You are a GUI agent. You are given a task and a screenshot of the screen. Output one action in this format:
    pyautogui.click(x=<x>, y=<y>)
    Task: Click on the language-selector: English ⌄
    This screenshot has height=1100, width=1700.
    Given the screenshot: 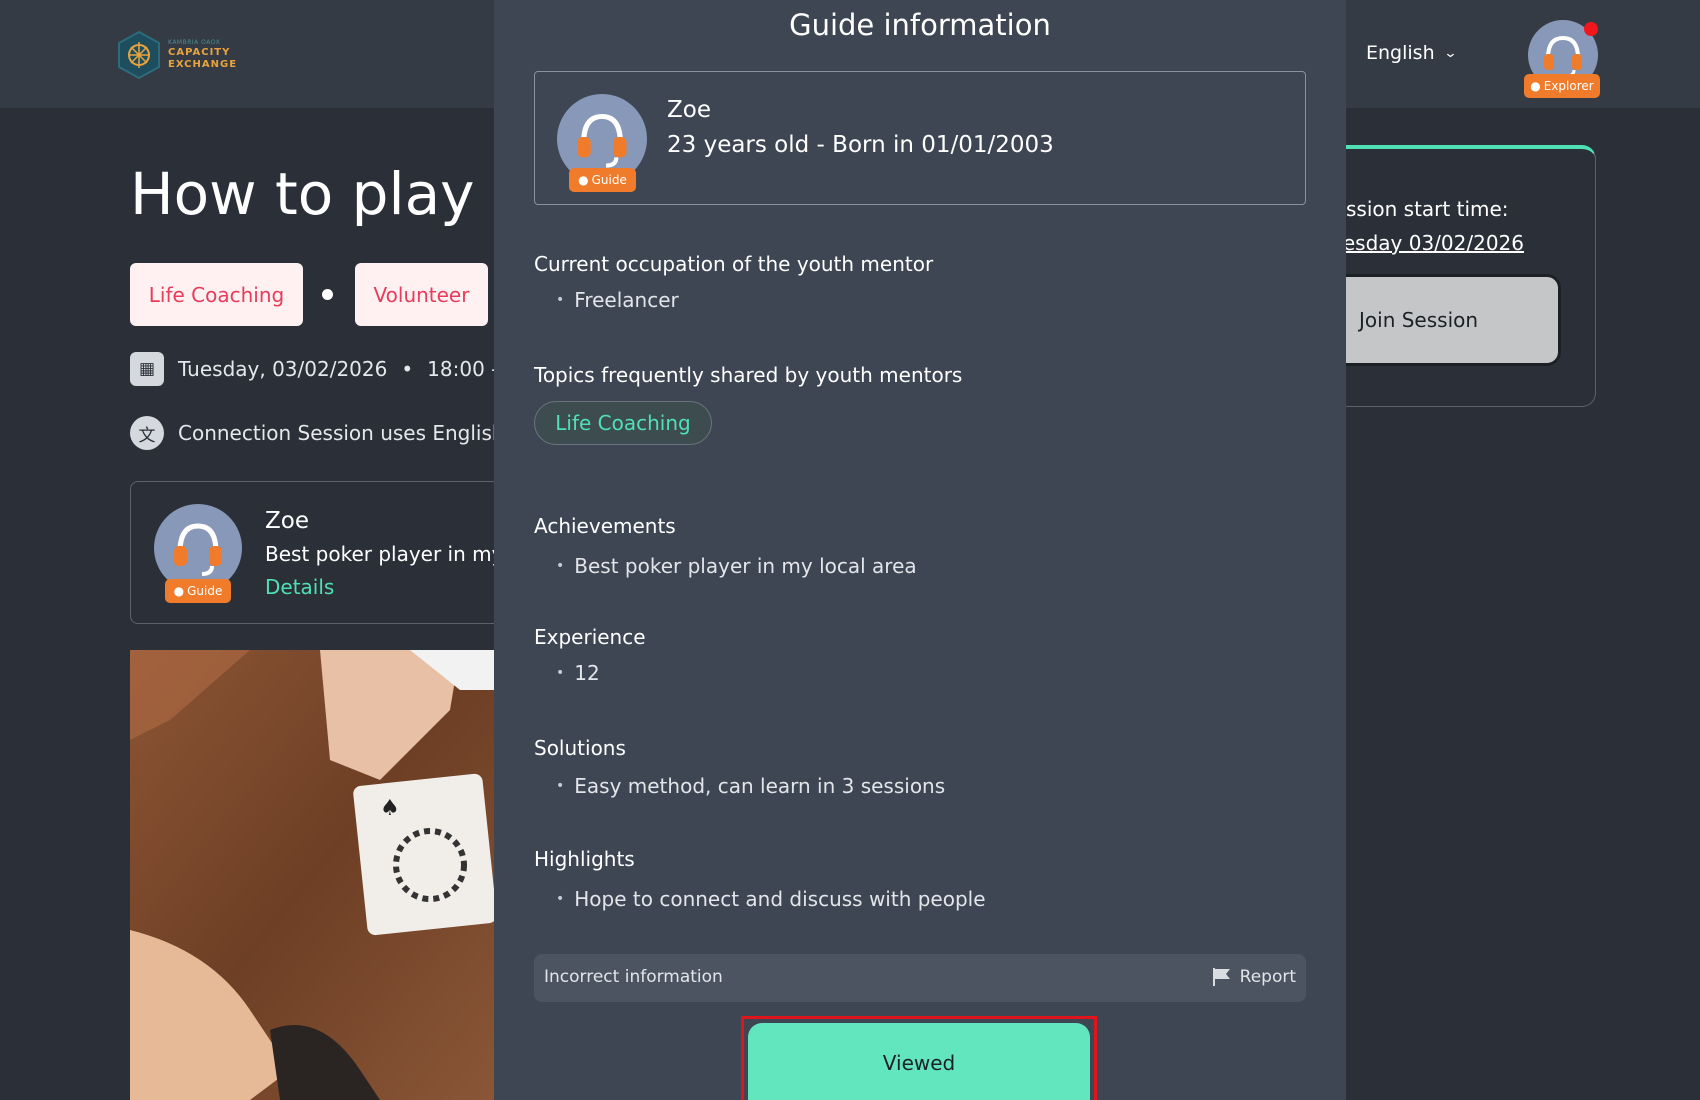 What is the action you would take?
    pyautogui.click(x=1412, y=53)
    